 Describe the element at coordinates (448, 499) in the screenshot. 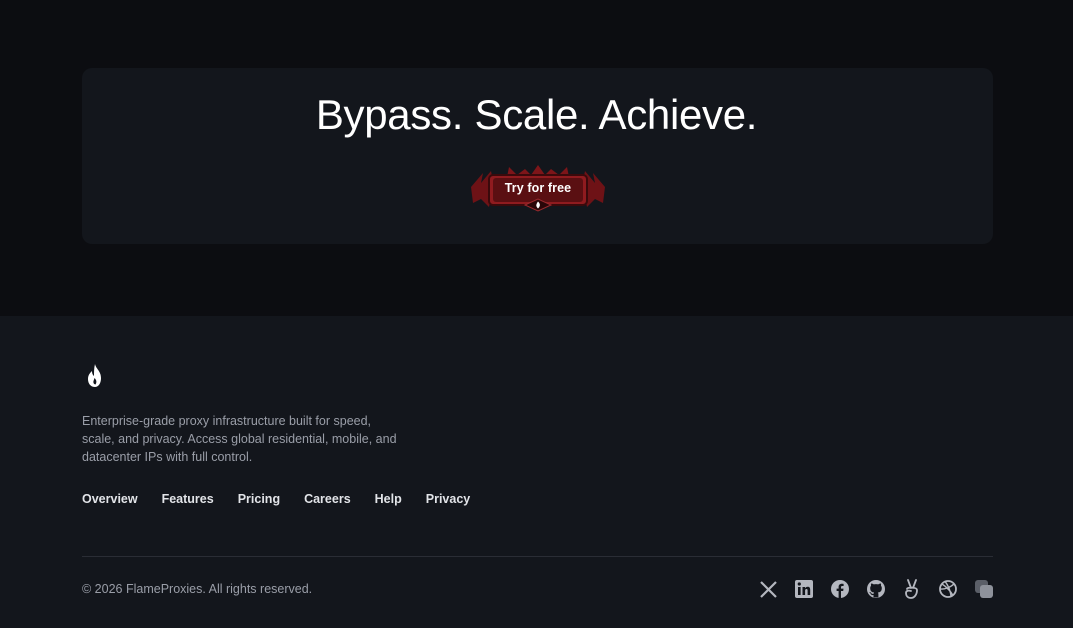

I see `footer-link-privacy: Privacy` at that location.